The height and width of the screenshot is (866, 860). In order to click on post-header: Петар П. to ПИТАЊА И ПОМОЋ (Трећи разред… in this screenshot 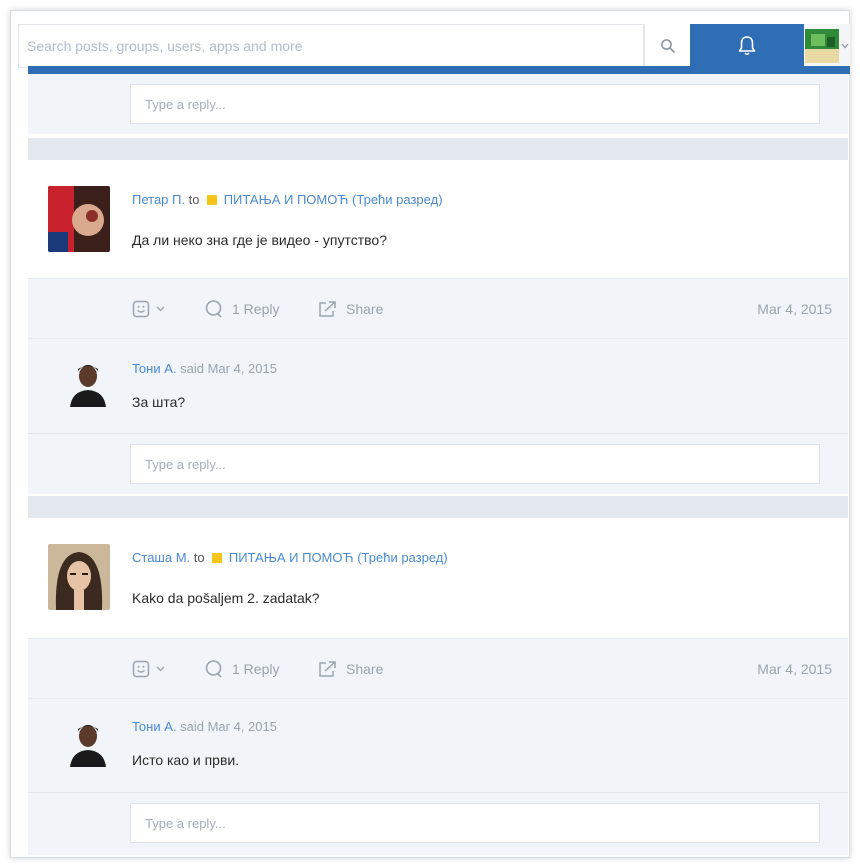, I will do `click(287, 199)`.